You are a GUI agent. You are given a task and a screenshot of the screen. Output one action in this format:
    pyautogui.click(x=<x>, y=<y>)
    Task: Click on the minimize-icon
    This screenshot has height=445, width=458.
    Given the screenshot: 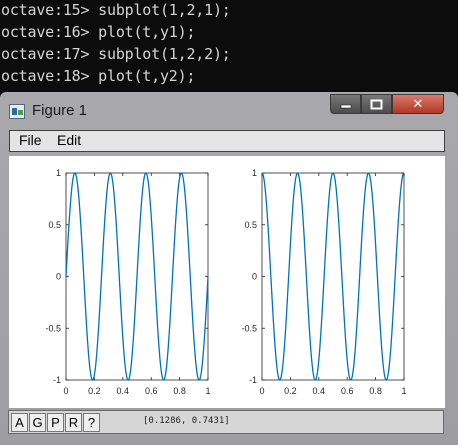 What is the action you would take?
    pyautogui.click(x=345, y=106)
    